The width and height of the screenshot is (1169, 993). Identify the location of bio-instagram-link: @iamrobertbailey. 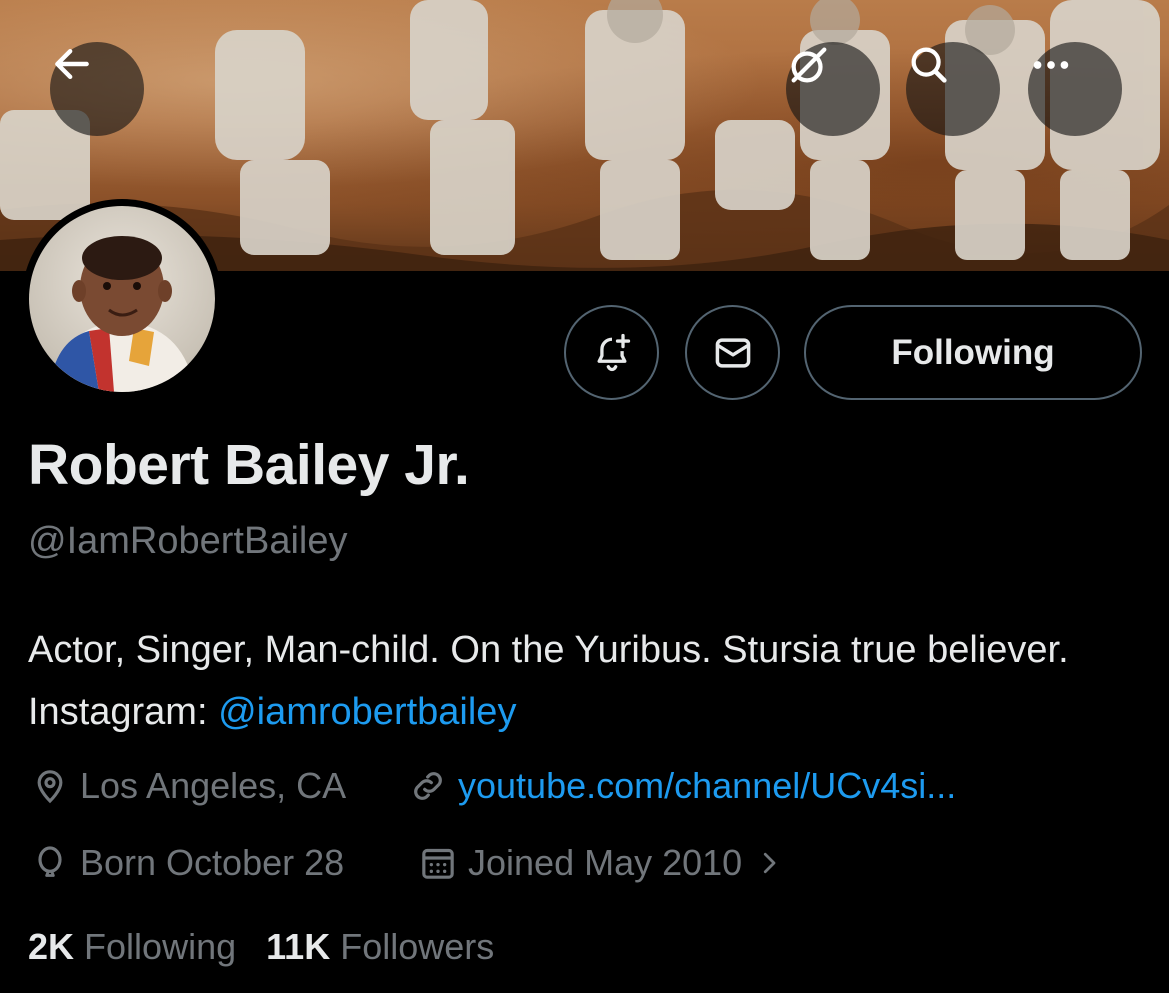
(367, 712).